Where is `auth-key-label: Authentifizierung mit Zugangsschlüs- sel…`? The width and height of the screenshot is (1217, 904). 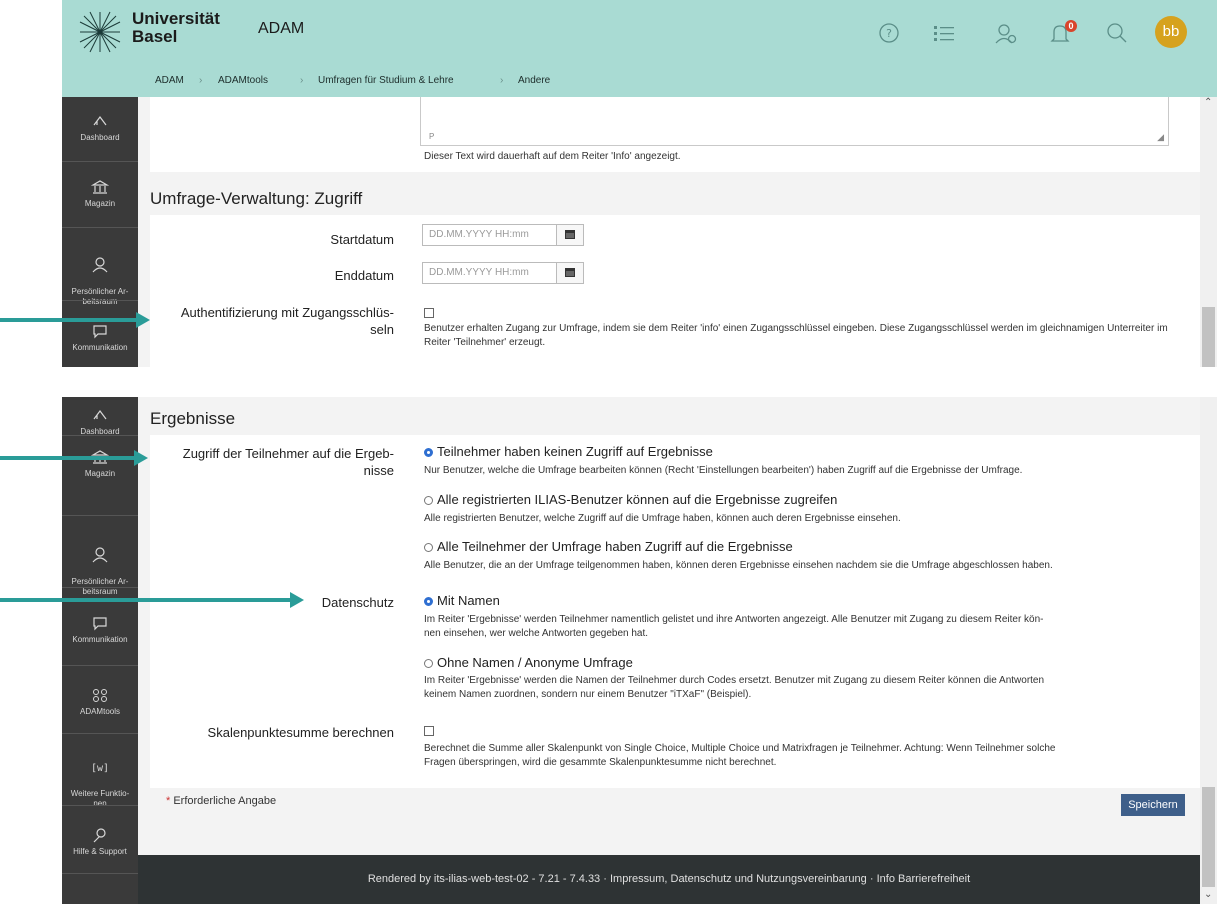 auth-key-label: Authentifizierung mit Zugangsschlüs- sel… is located at coordinates (287, 321).